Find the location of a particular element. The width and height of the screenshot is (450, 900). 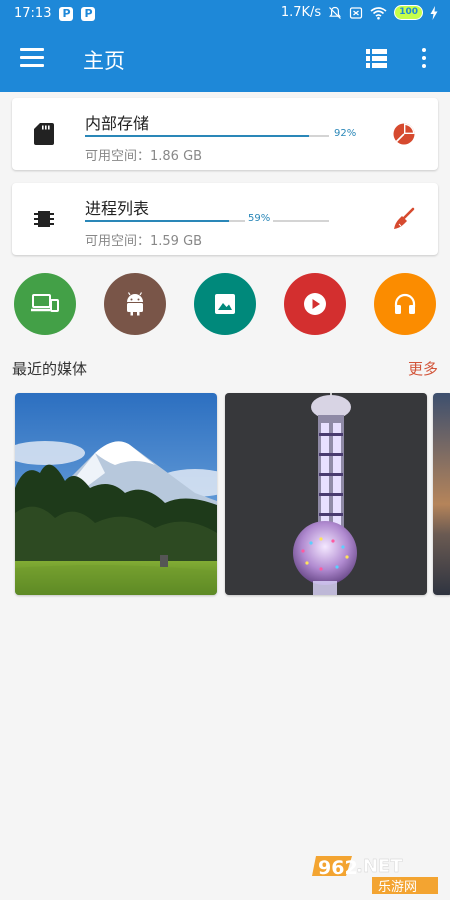

mountain-landscape-image is located at coordinates (116, 494).